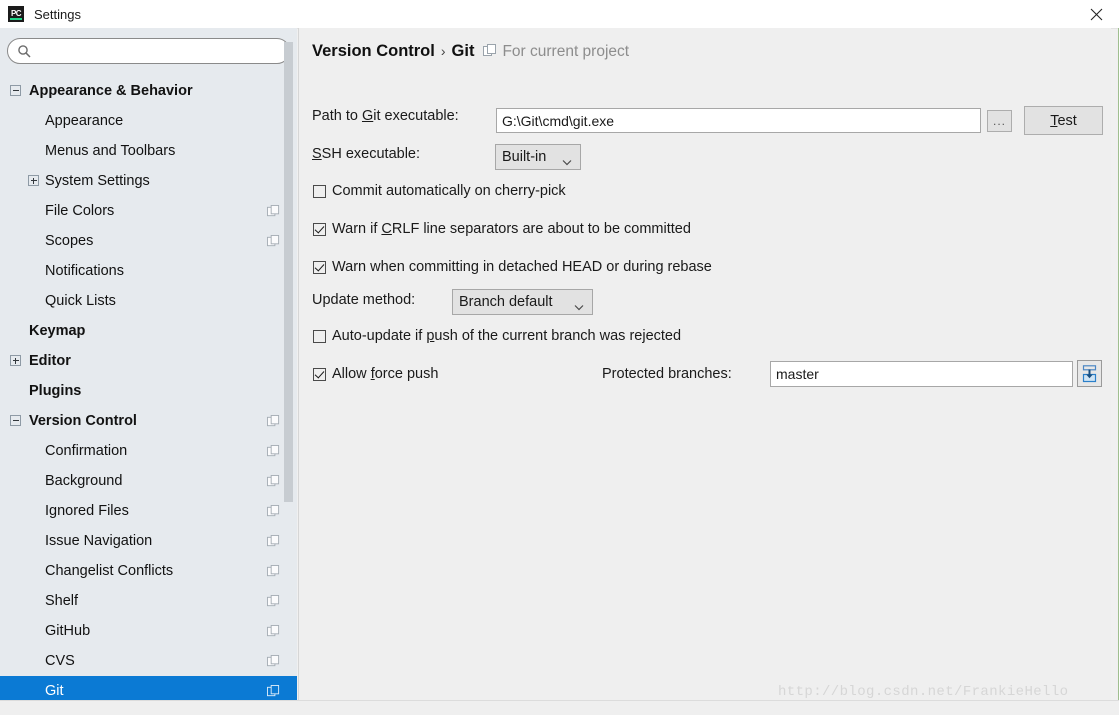 The image size is (1119, 715). What do you see at coordinates (84, 121) in the screenshot?
I see `sidebar-item-label: Appearance` at bounding box center [84, 121].